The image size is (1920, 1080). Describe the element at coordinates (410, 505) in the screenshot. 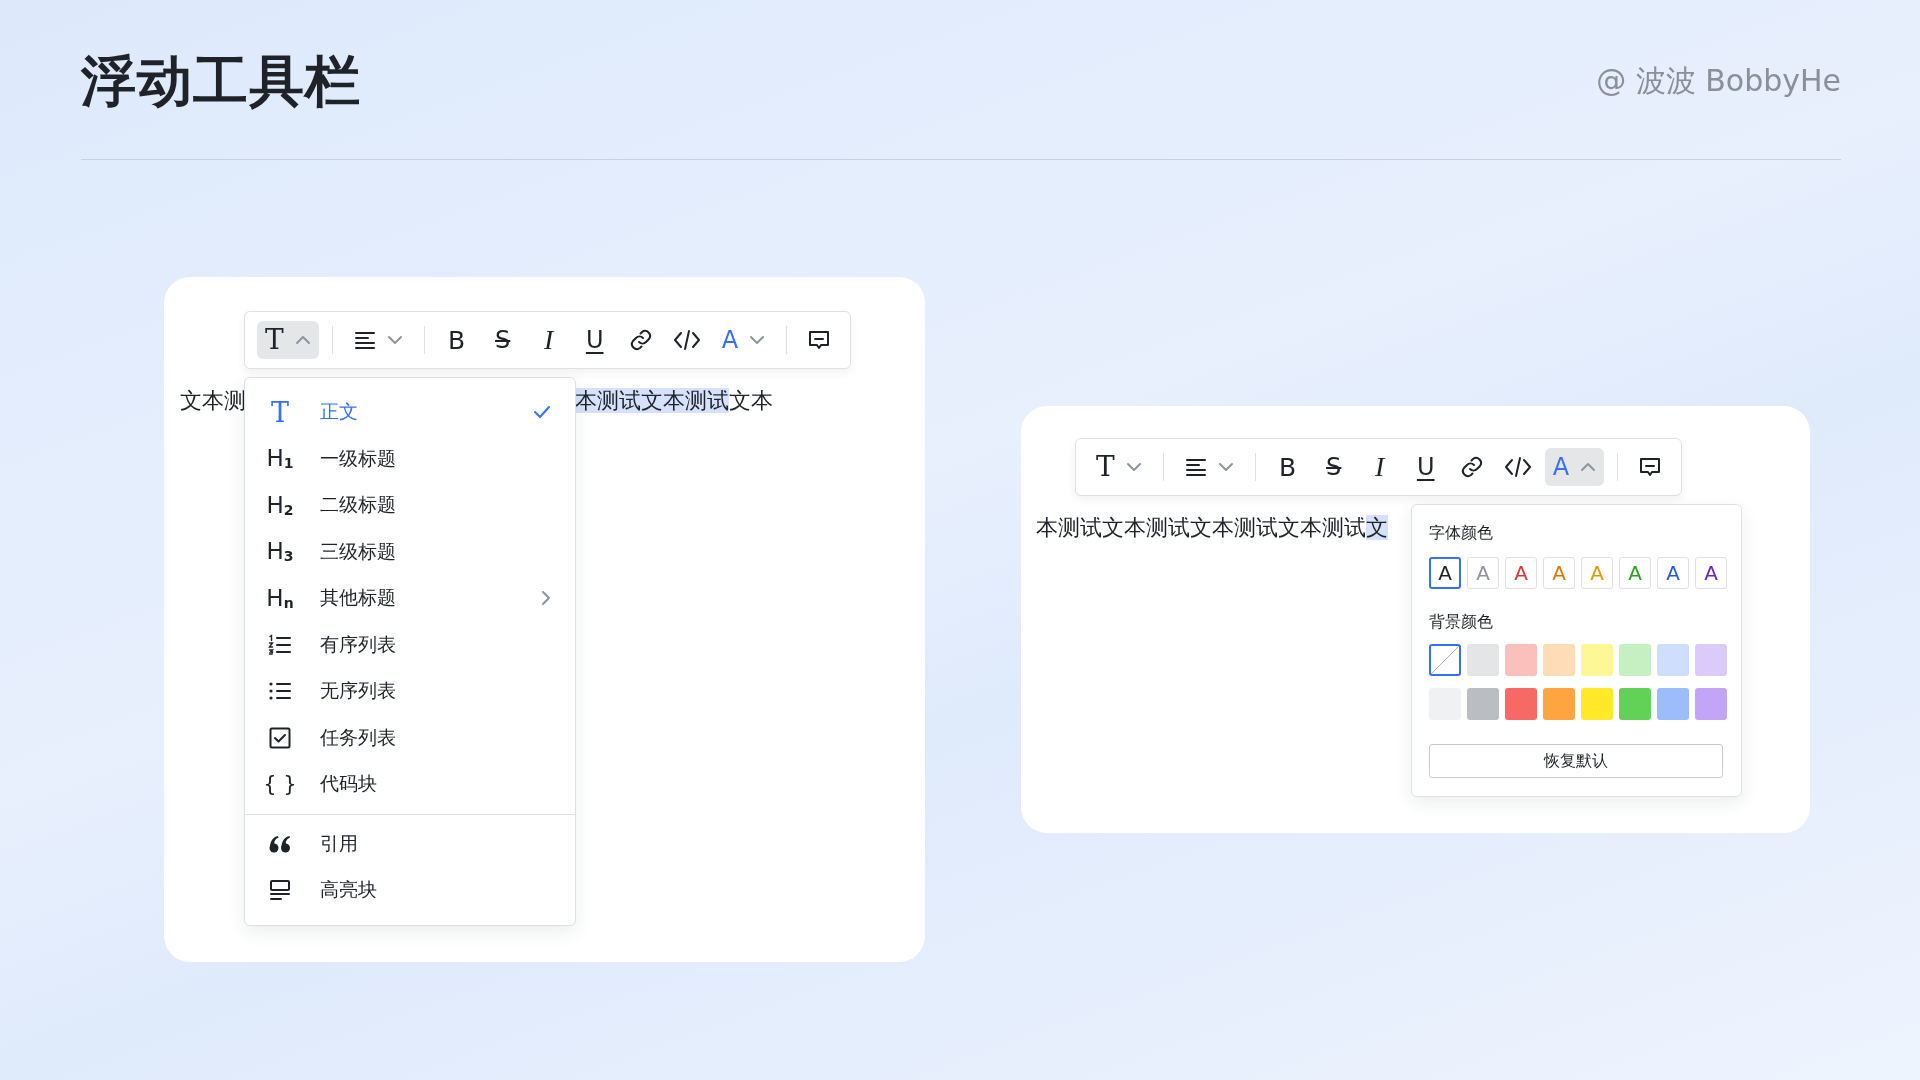

I see `menu-item: H$_{2}$ 二级标题` at that location.